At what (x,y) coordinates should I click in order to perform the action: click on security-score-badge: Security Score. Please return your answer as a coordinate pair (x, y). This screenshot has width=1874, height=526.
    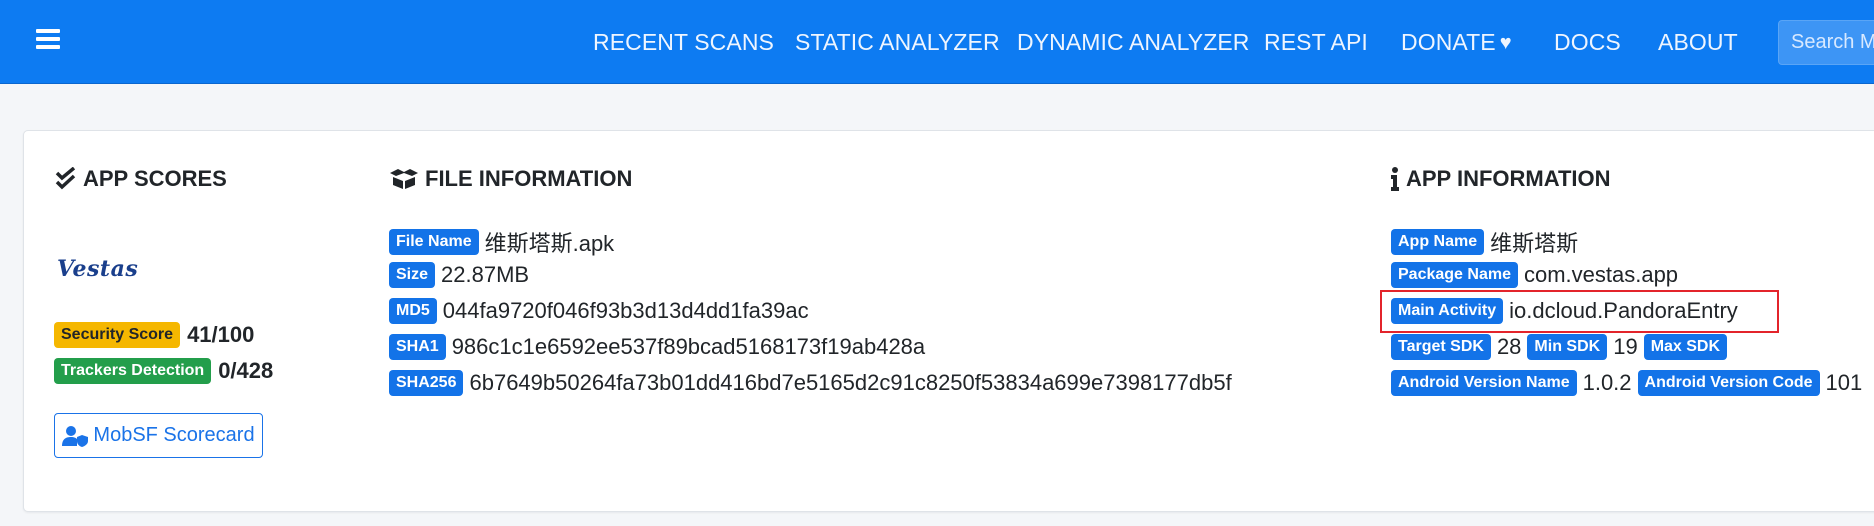
    Looking at the image, I should click on (117, 335).